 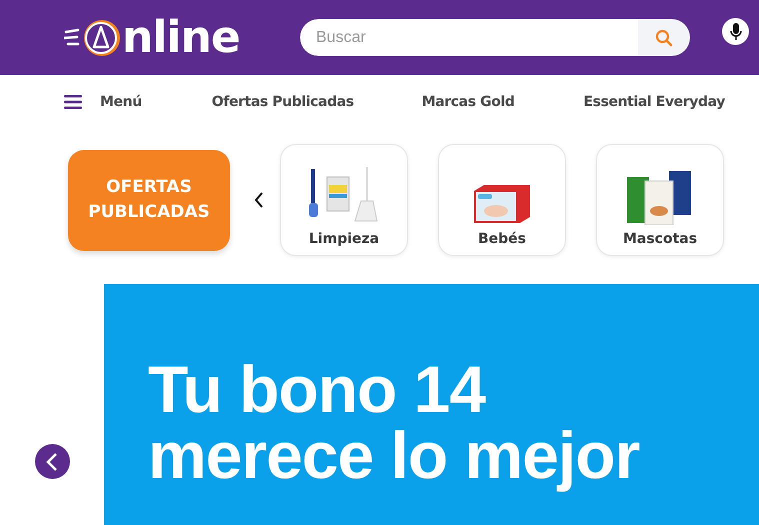 I want to click on search-button, so click(x=664, y=37).